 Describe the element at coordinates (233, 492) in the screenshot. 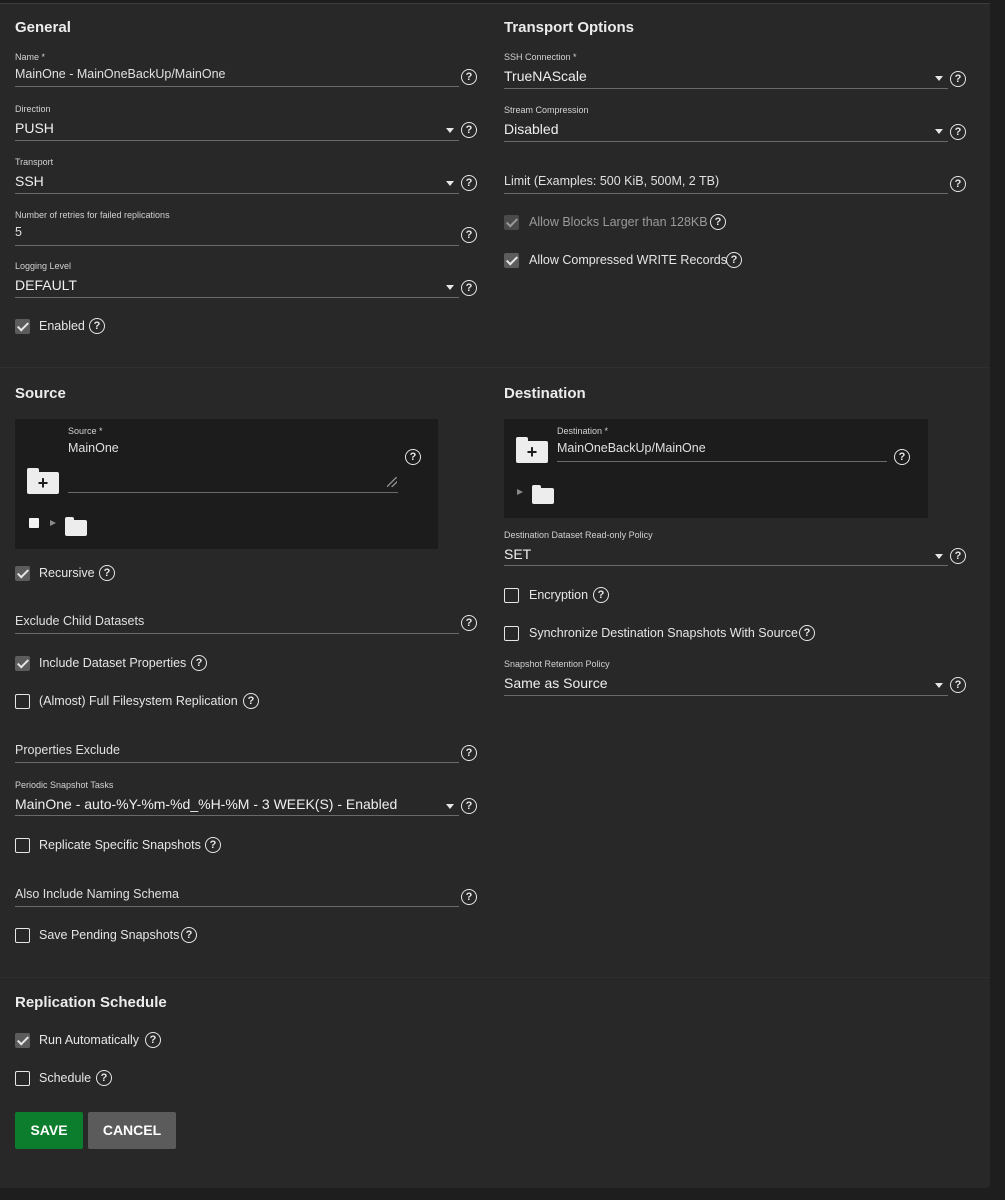

I see `source-underline` at that location.